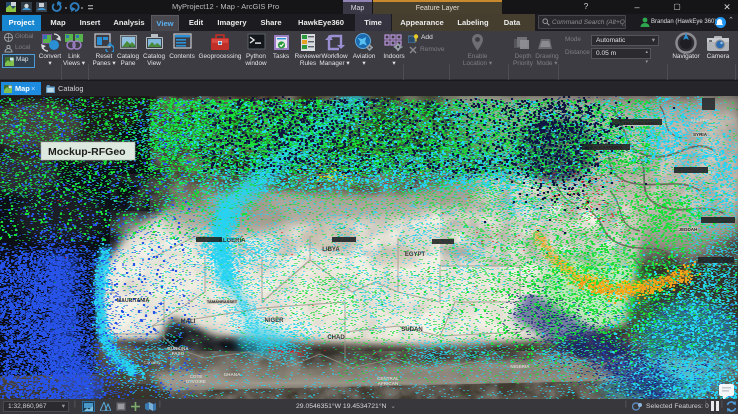  I want to click on svg-text: LIBYA, so click(331, 250).